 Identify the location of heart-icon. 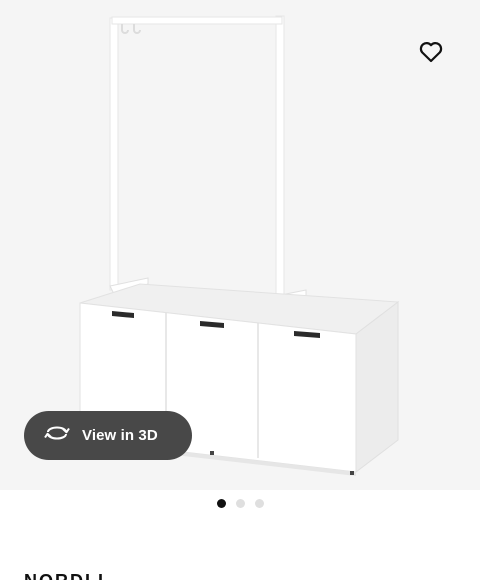
(431, 54).